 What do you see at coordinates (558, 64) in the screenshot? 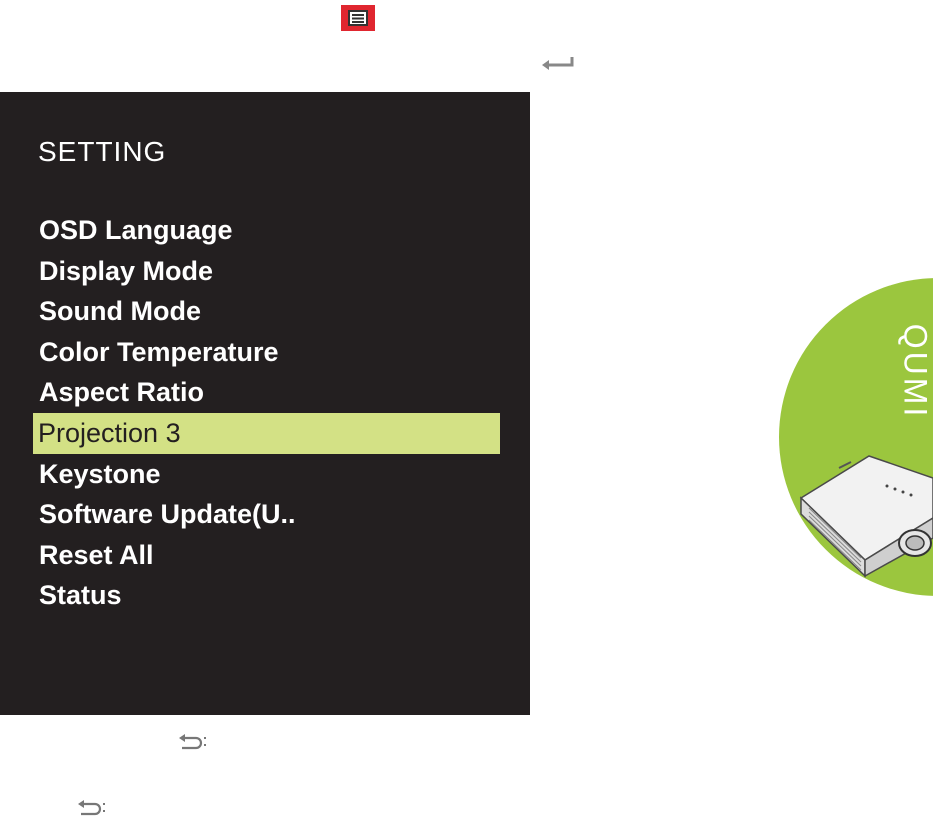
I see `enter-icon` at bounding box center [558, 64].